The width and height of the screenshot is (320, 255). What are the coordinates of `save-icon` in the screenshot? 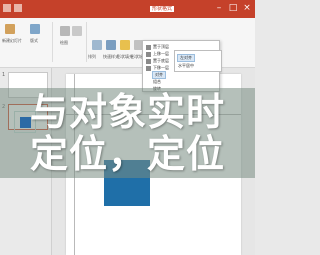 It's located at (7, 8).